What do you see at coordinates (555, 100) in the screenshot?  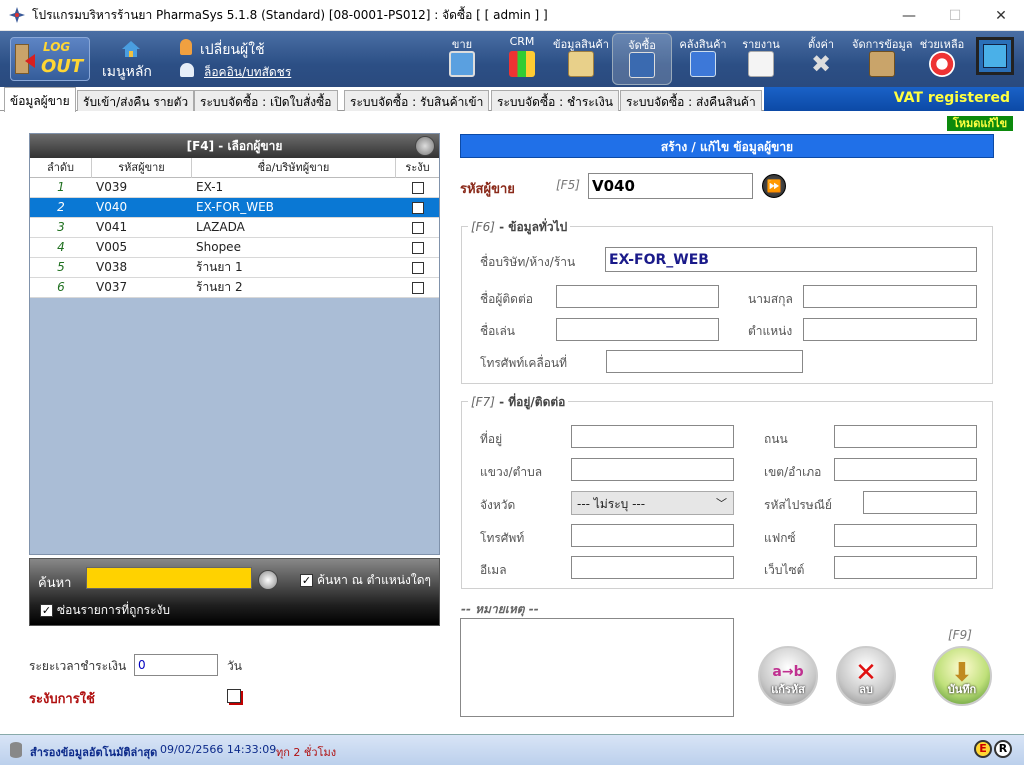 I see `tab-payment: ระบบจัดซื้อ : ชำระเงิน` at bounding box center [555, 100].